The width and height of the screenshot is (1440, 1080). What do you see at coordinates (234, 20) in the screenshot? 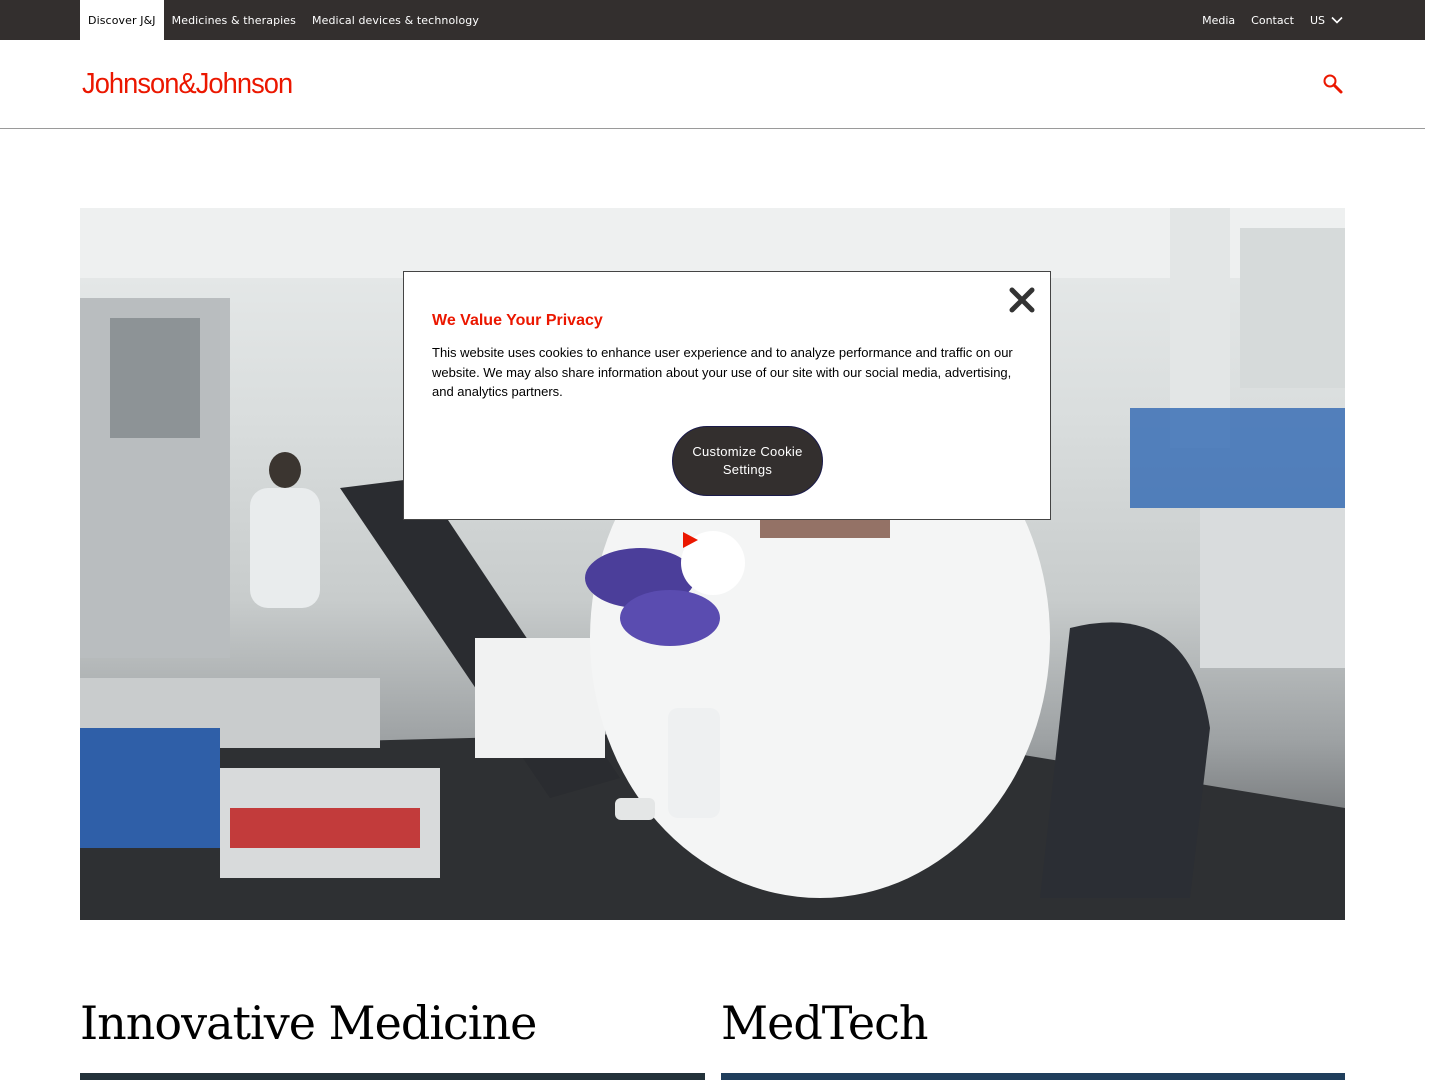
I see `tab-medicines-therapies: Medicines & therapies` at bounding box center [234, 20].